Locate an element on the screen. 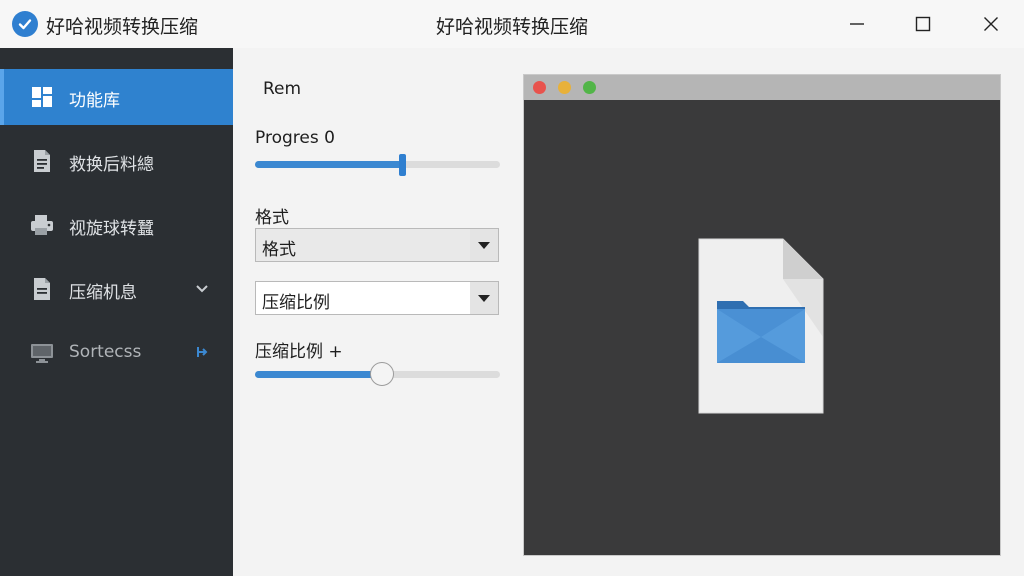  ratio-slider-label: 压缩比例 + is located at coordinates (299, 352).